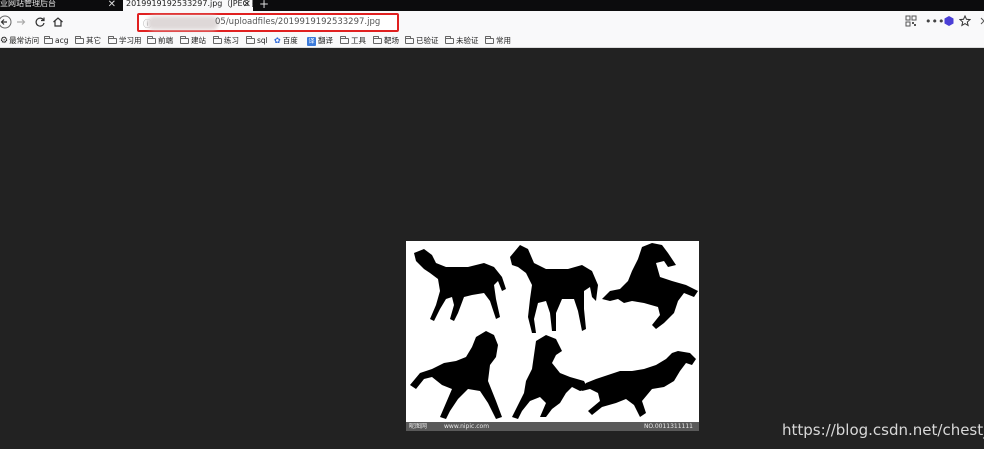 The image size is (984, 449). Describe the element at coordinates (28, 4) in the screenshot. I see `tab-label: 业网站管理后台` at that location.